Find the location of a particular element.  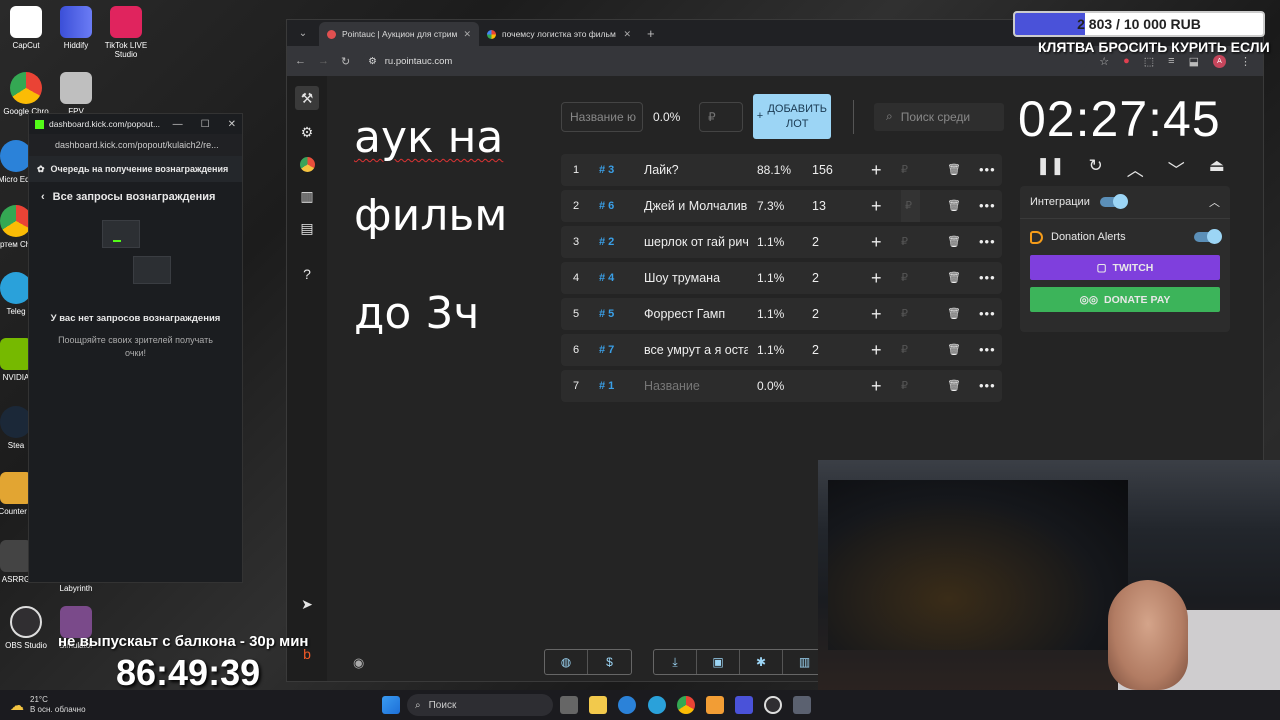

pause-icon: ❚❚ is located at coordinates (1050, 168).